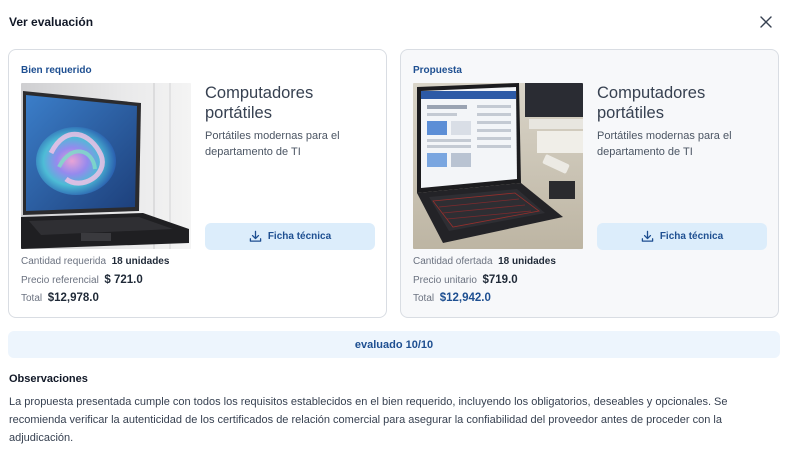 This screenshot has height=449, width=788. I want to click on proposal-total-row: Total $12,942.0, so click(452, 298).